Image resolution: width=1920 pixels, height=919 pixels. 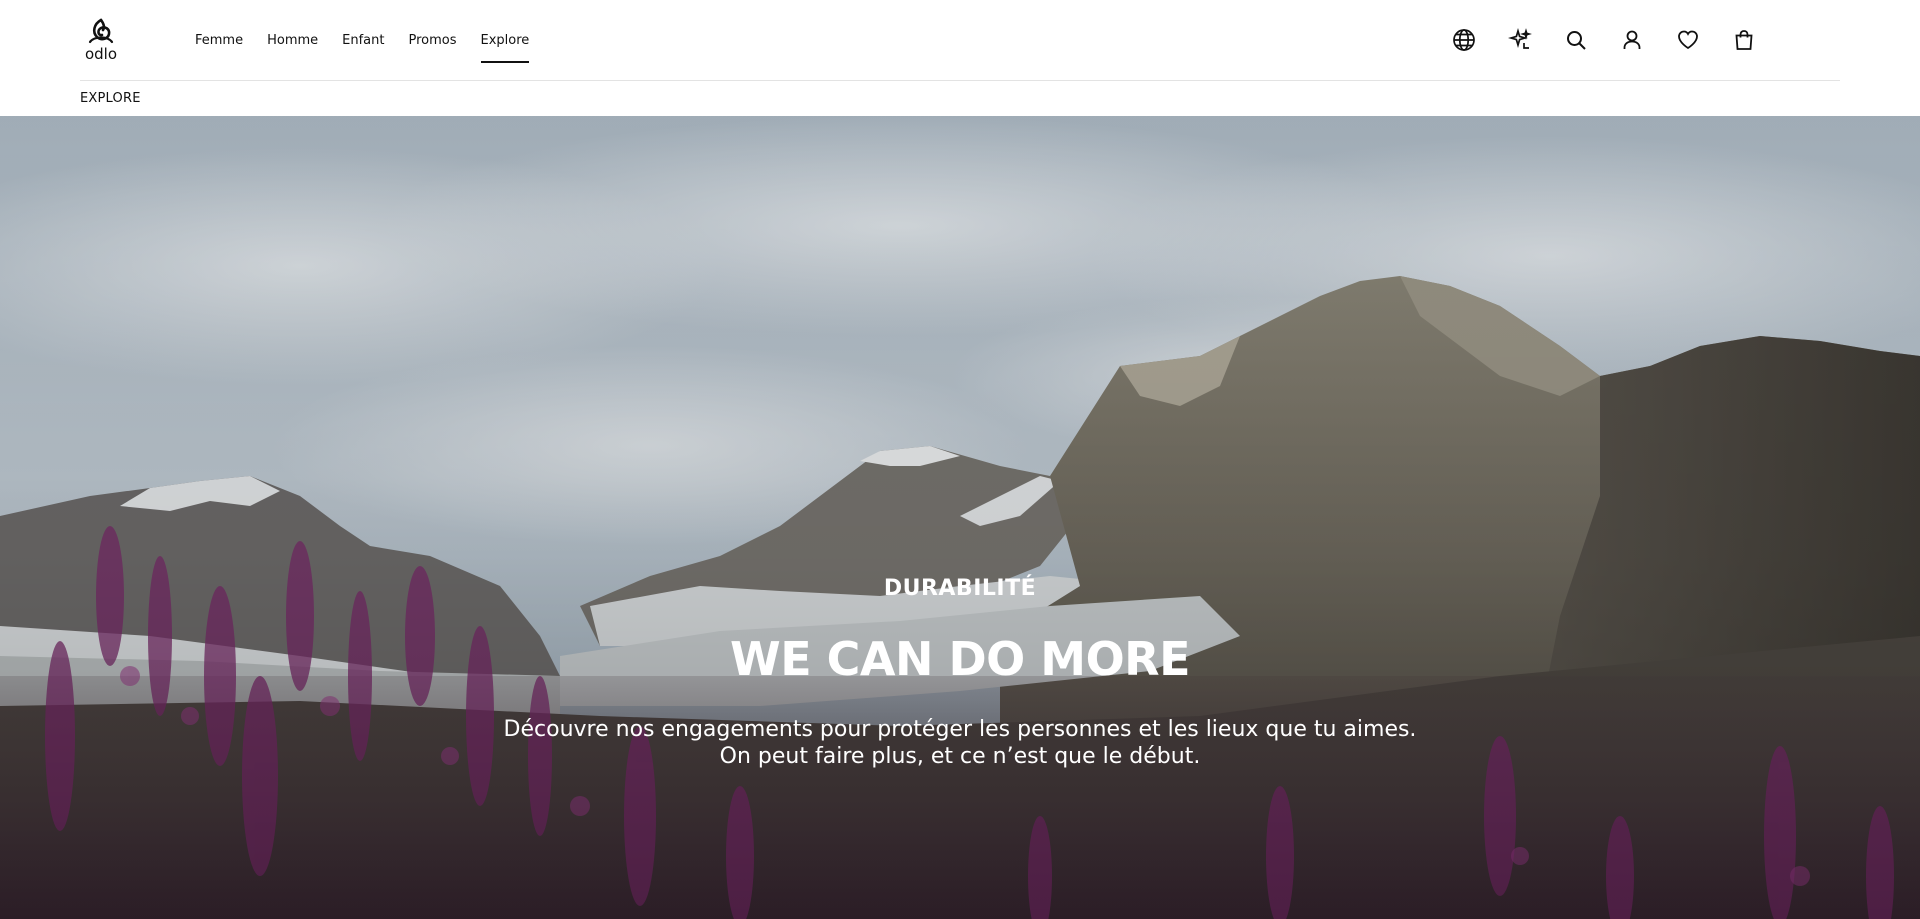 What do you see at coordinates (433, 40) in the screenshot?
I see `nav-item-promos: Promos` at bounding box center [433, 40].